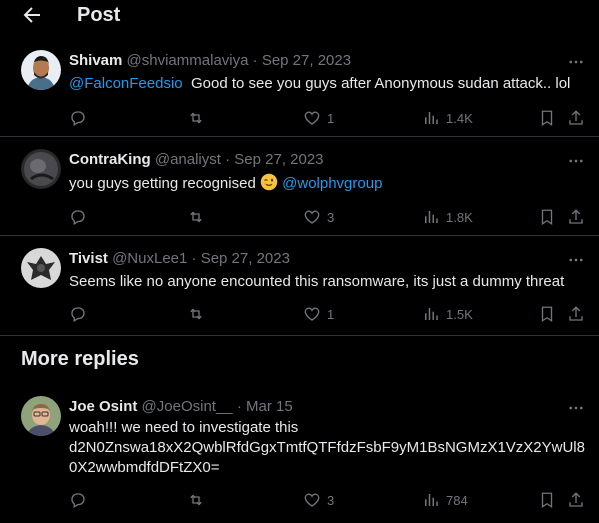 This screenshot has height=523, width=599. What do you see at coordinates (269, 182) in the screenshot?
I see `wink-emoji-icon` at bounding box center [269, 182].